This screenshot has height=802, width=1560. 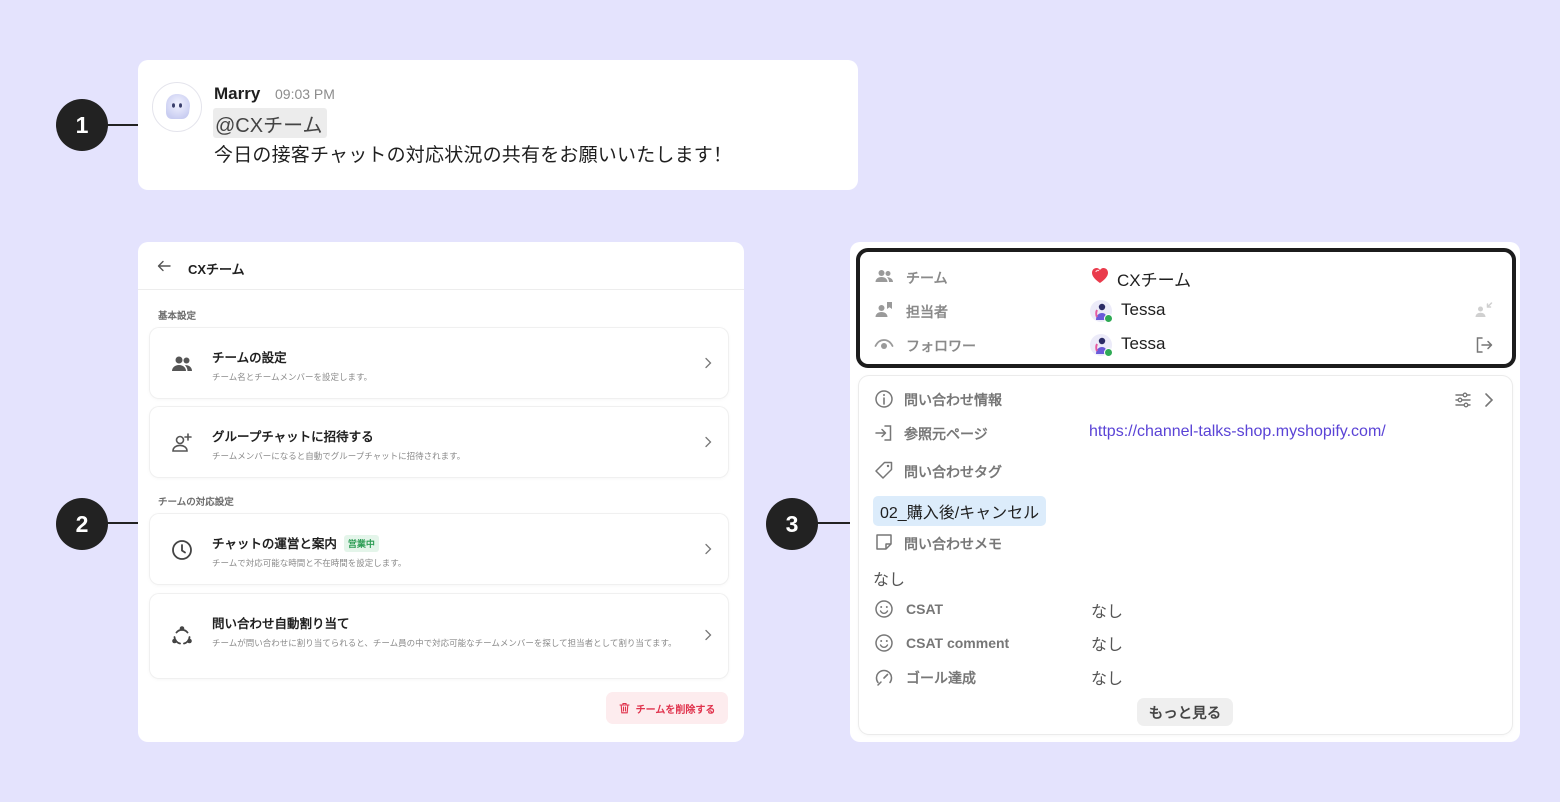 What do you see at coordinates (792, 524) in the screenshot?
I see `step-marker-3: 3` at bounding box center [792, 524].